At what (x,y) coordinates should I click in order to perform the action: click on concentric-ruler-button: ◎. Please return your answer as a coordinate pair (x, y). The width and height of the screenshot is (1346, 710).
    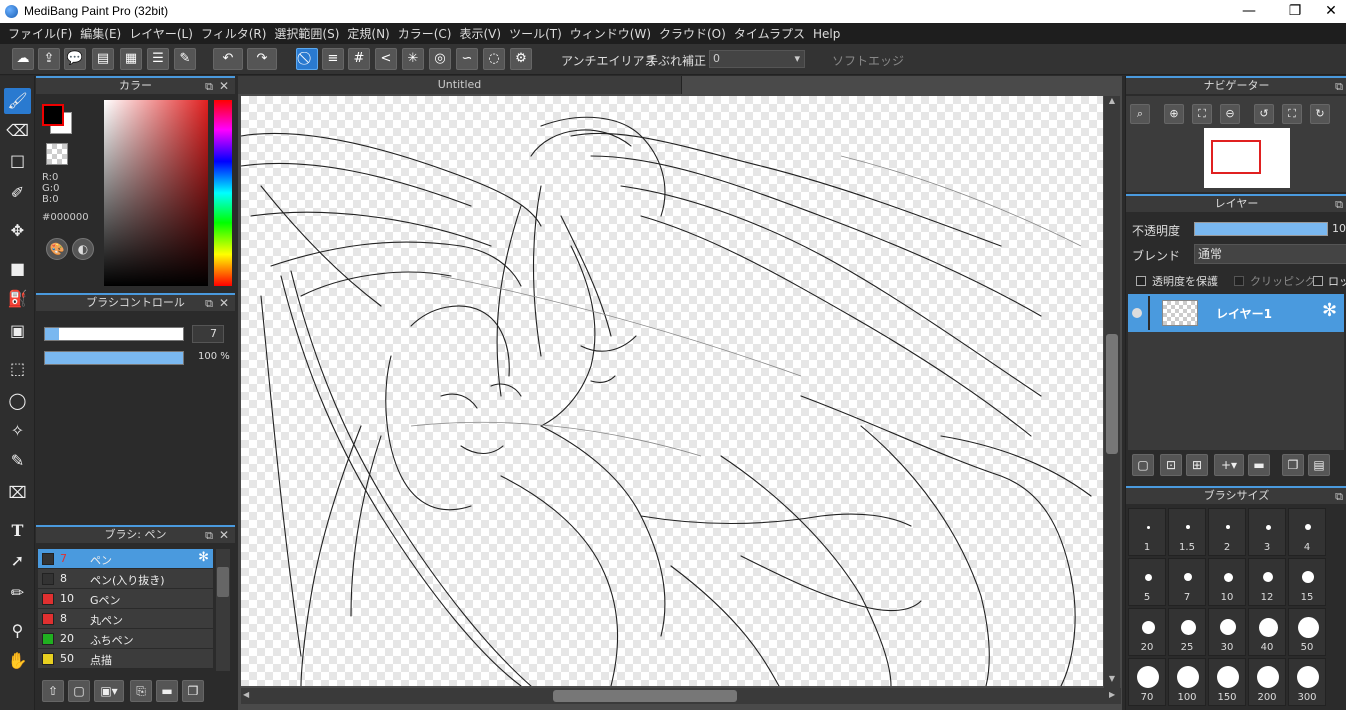
    Looking at the image, I should click on (440, 59).